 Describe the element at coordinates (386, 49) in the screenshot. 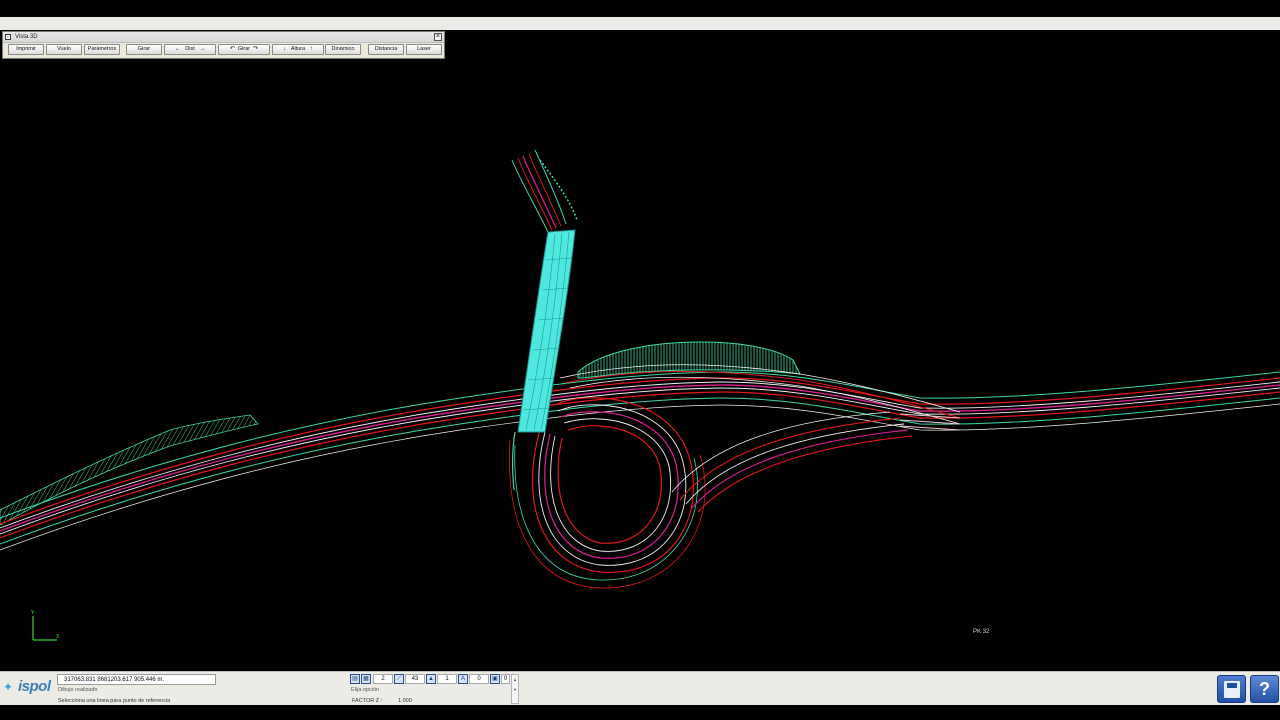

I see `distancia-button: Distancia` at that location.